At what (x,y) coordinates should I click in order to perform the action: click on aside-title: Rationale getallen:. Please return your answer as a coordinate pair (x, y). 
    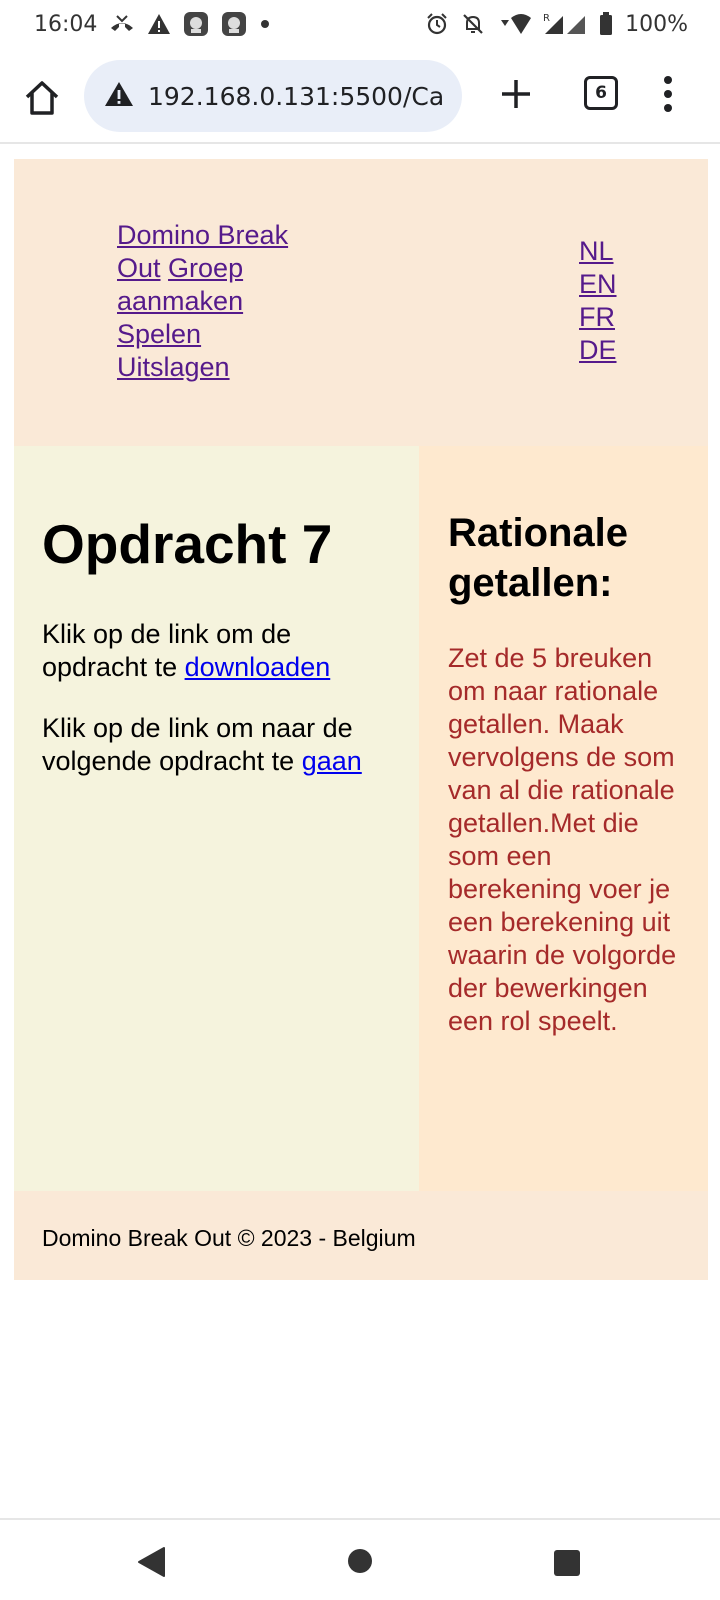
    Looking at the image, I should click on (538, 558).